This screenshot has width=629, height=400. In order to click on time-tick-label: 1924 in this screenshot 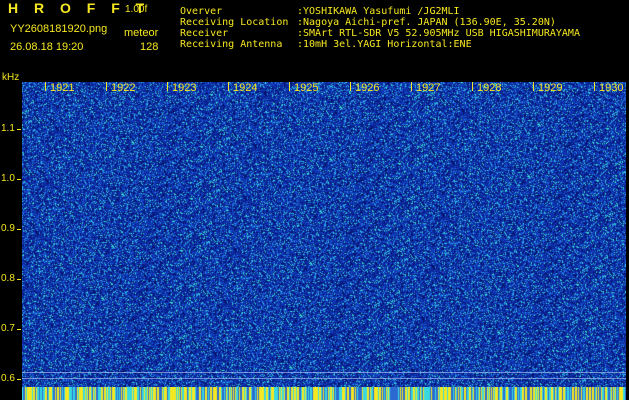, I will do `click(242, 88)`.